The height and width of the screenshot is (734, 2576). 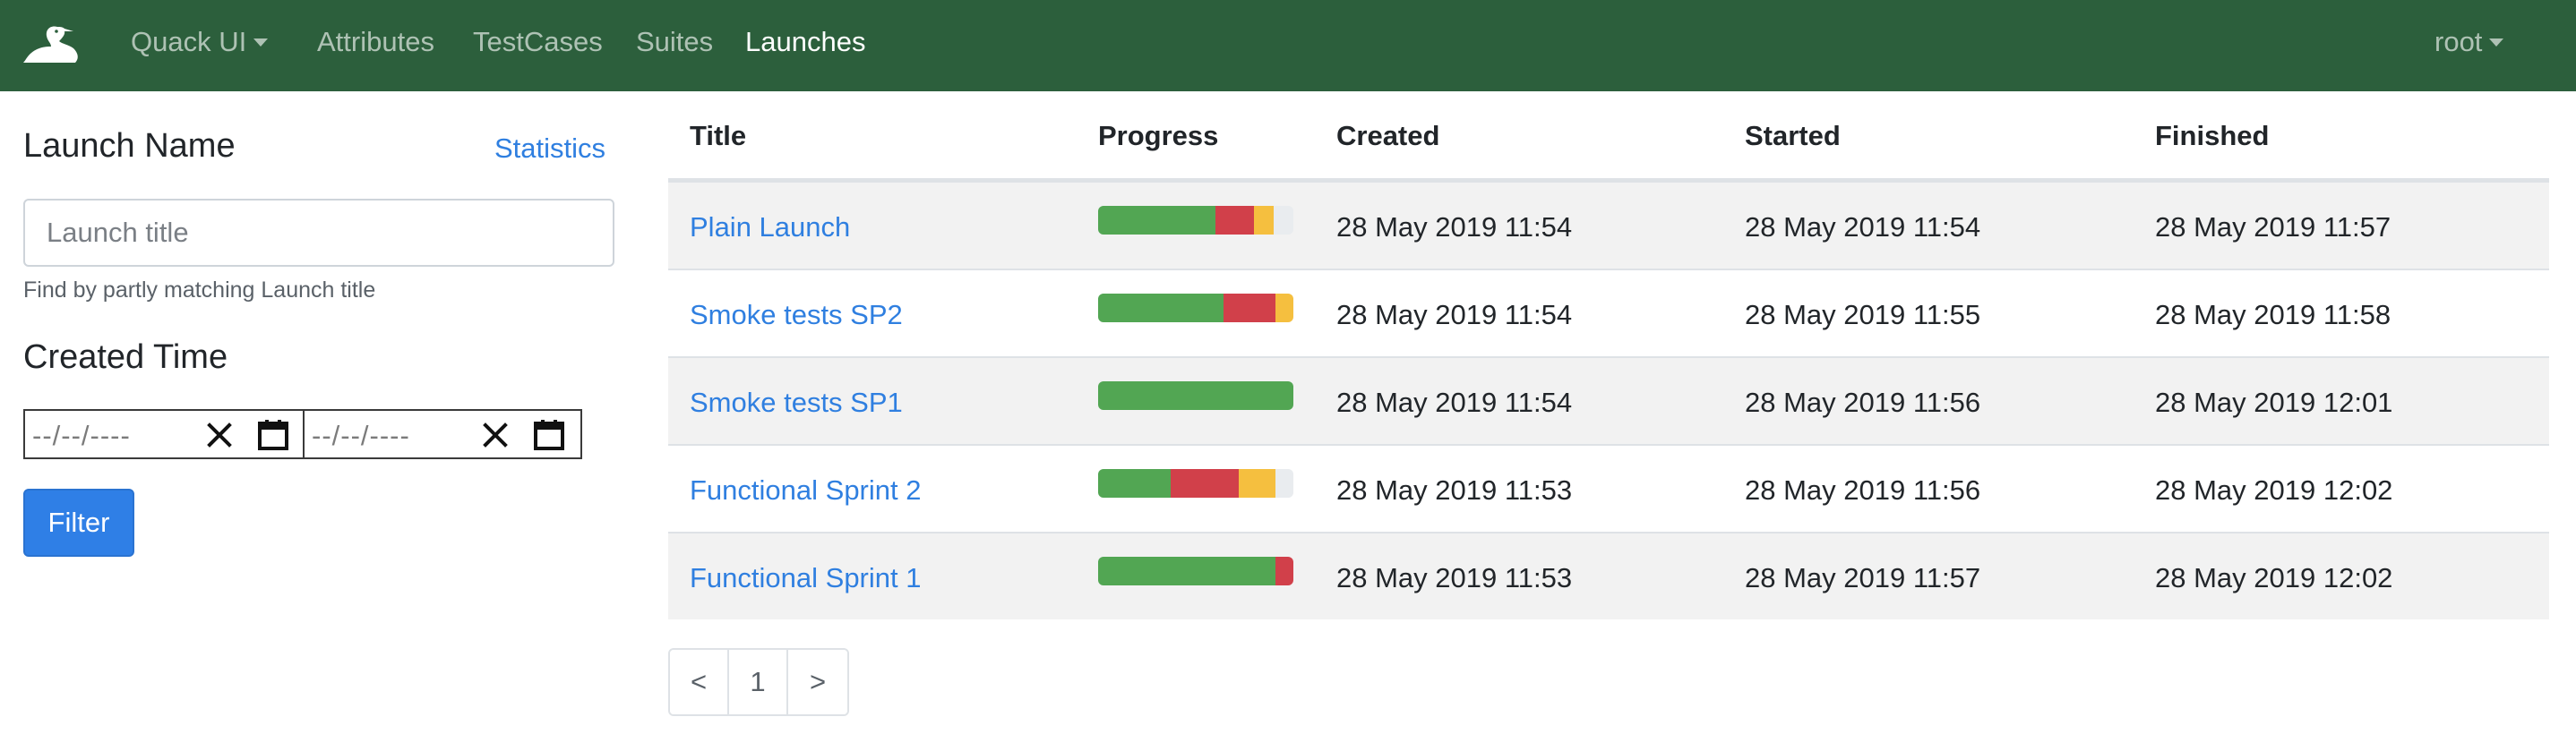 What do you see at coordinates (817, 682) in the screenshot?
I see `pagination-next: >` at bounding box center [817, 682].